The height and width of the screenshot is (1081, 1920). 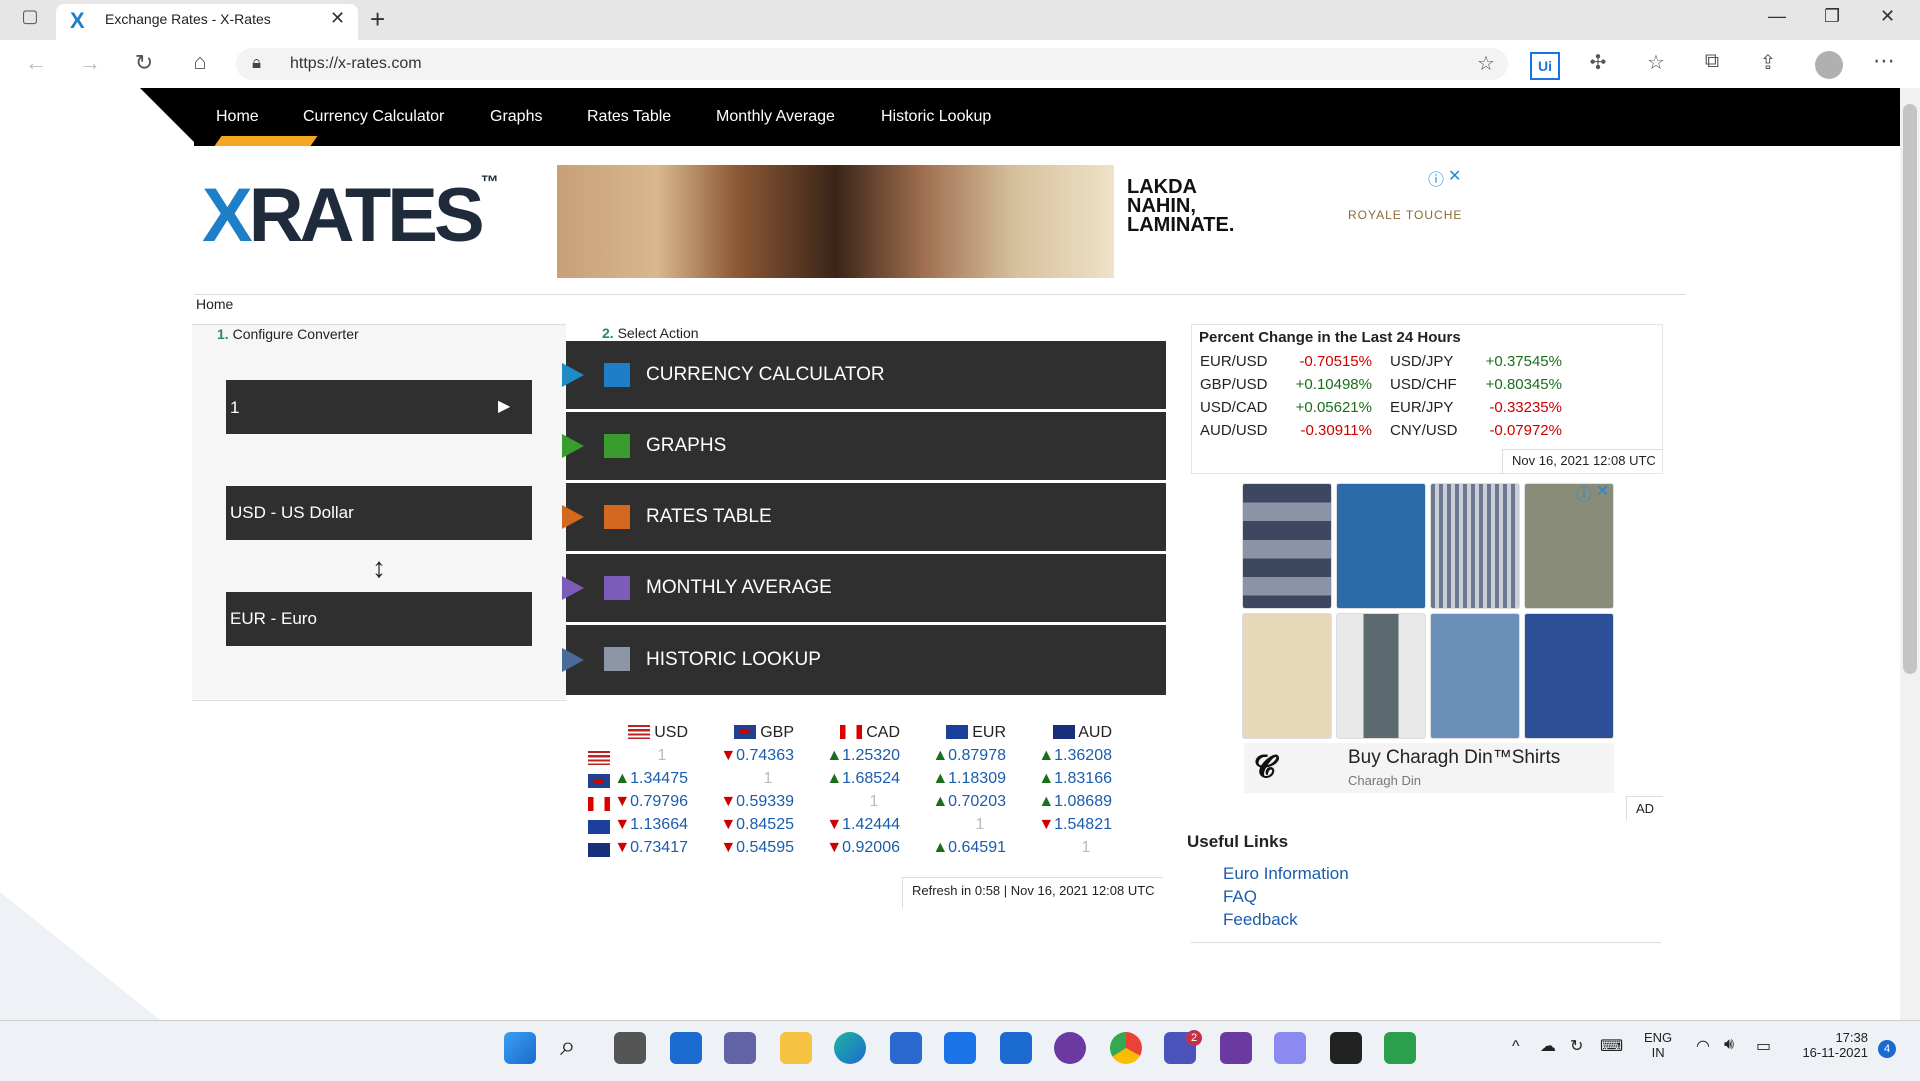 I want to click on from-currency-select: USD - US Dollar, so click(x=379, y=513).